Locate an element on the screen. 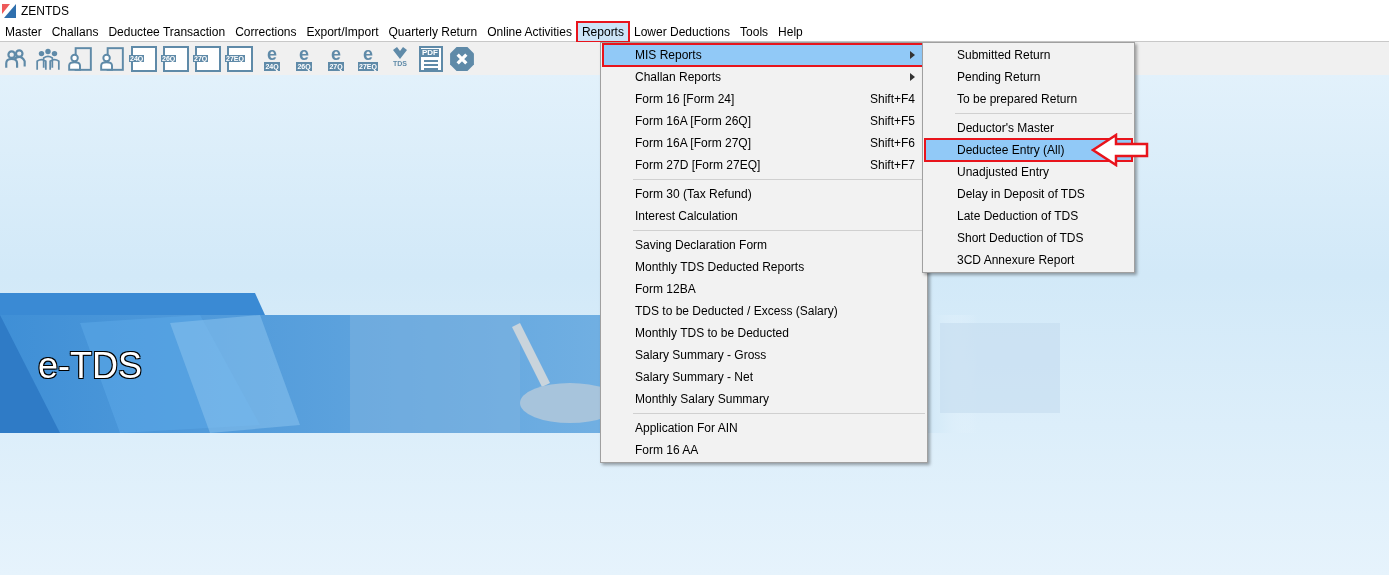 This screenshot has height=575, width=1389. menu-bar-item: Help is located at coordinates (790, 31).